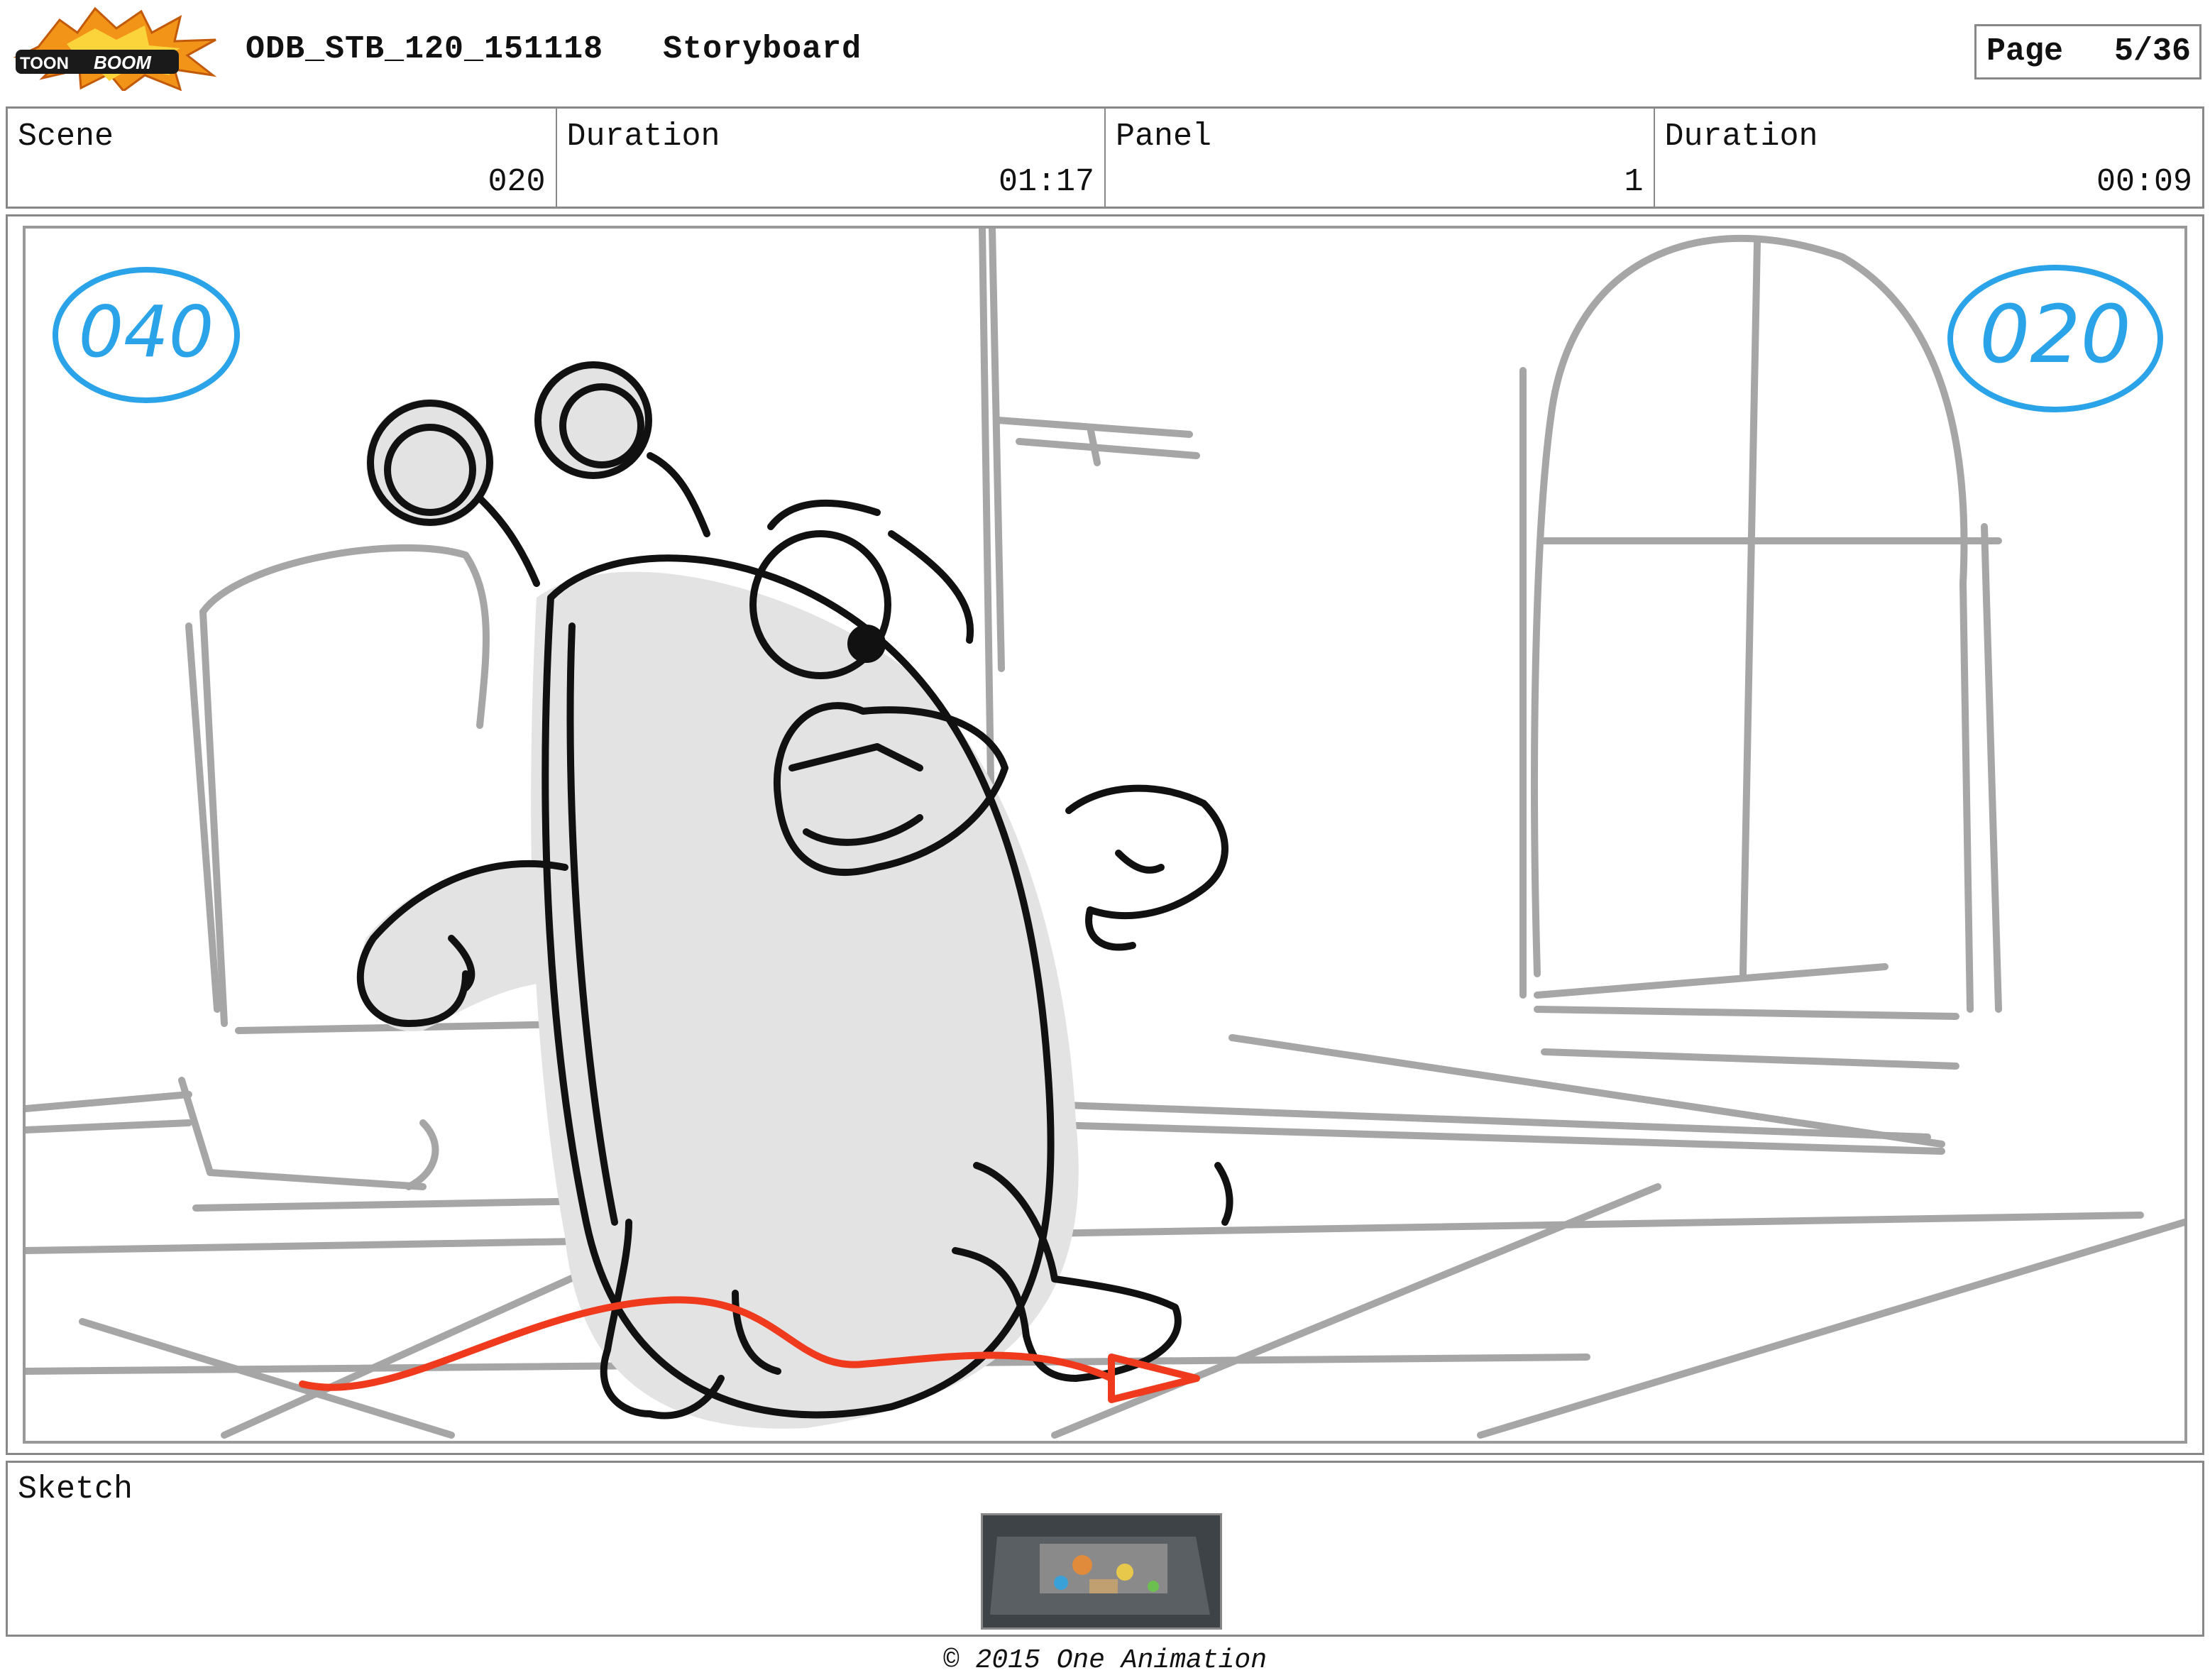 The height and width of the screenshot is (1680, 2210). Describe the element at coordinates (66, 137) in the screenshot. I see `scene-label: Scene` at that location.